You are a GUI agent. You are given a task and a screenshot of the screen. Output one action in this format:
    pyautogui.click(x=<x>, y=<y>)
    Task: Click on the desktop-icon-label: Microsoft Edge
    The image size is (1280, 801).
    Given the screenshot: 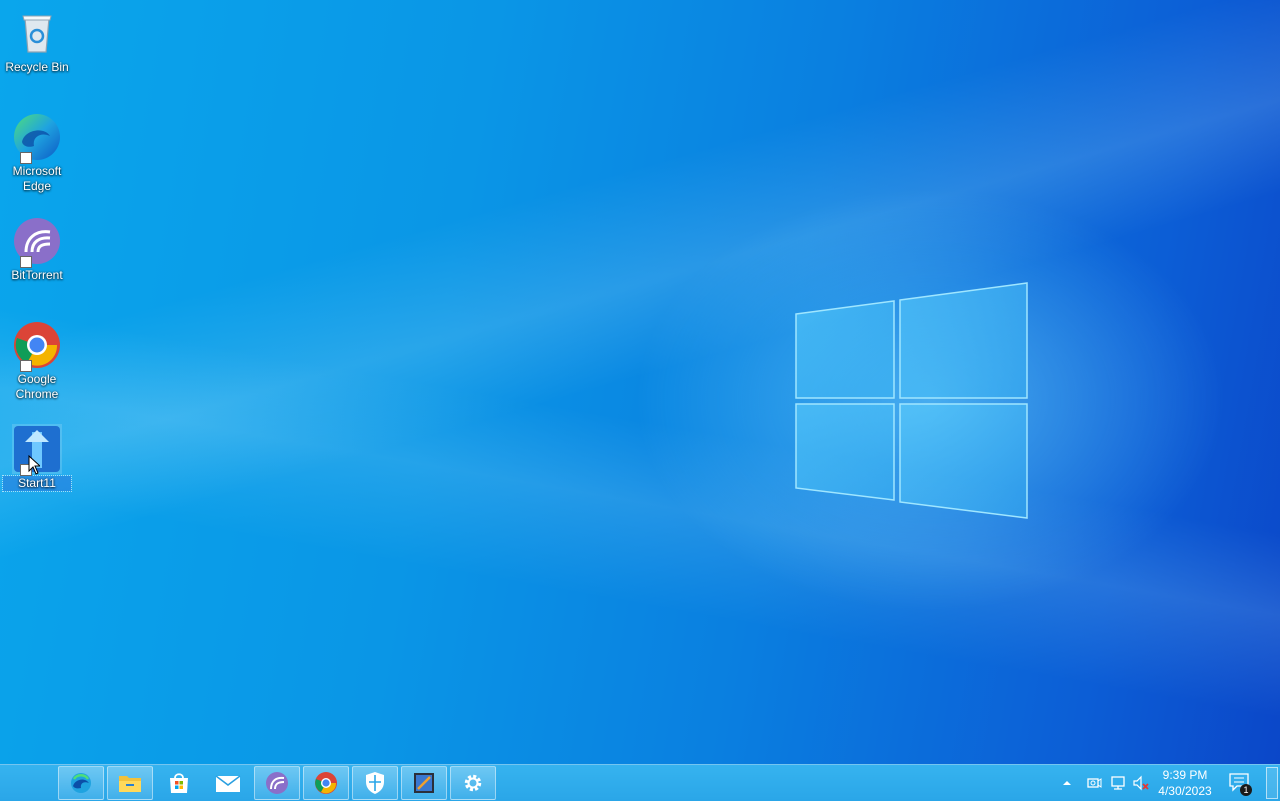 What is the action you would take?
    pyautogui.click(x=37, y=178)
    